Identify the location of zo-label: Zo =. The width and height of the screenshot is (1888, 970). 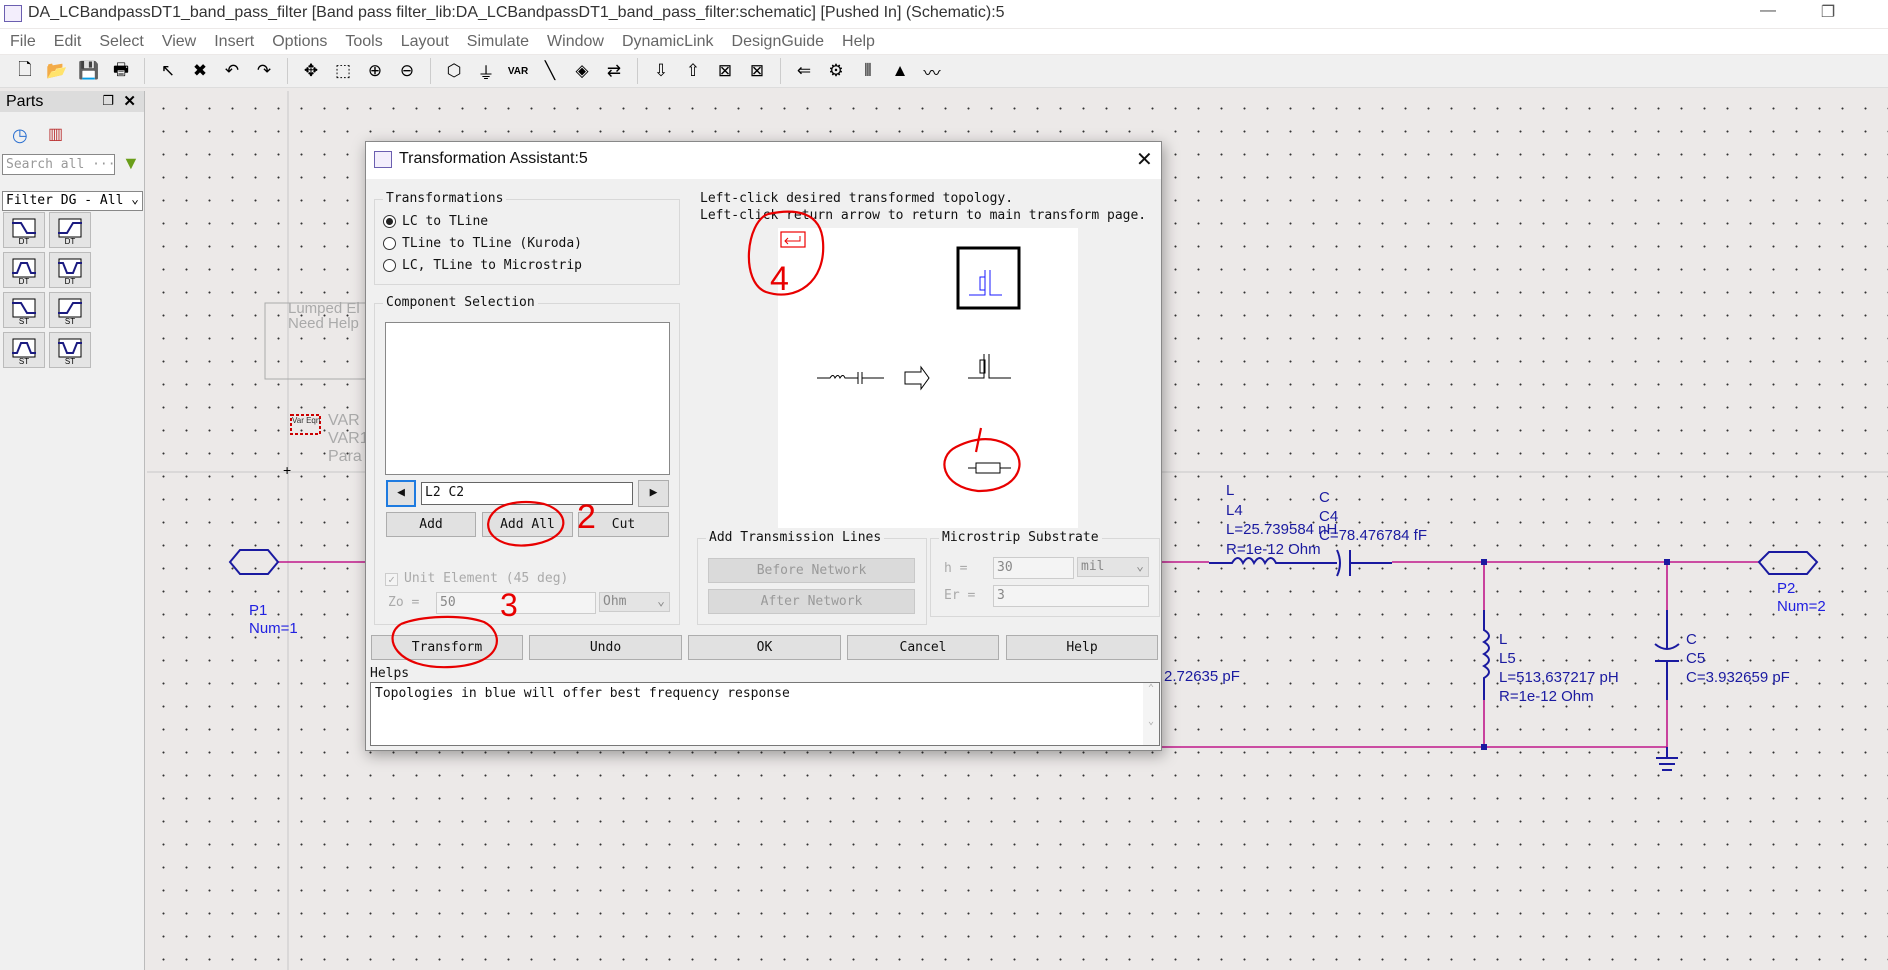
(404, 602).